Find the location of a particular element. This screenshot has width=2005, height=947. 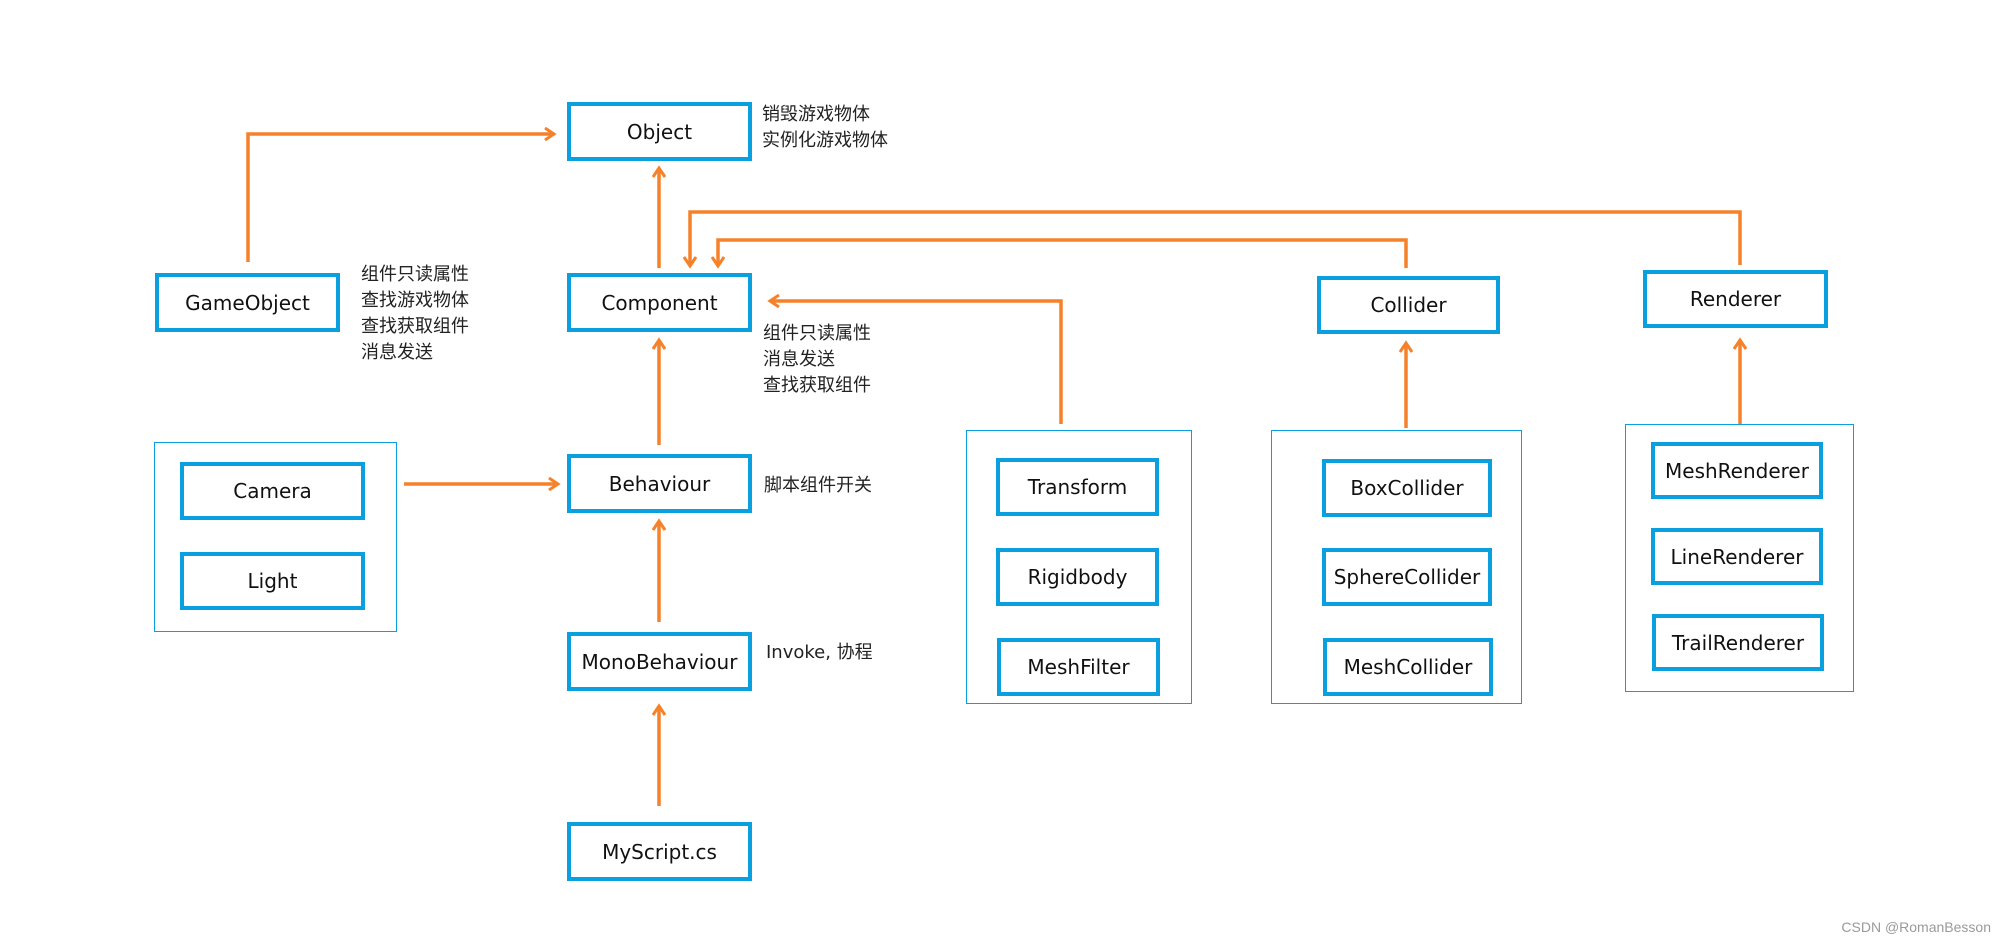

node-monobehaviour: MonoBehaviour is located at coordinates (659, 661).